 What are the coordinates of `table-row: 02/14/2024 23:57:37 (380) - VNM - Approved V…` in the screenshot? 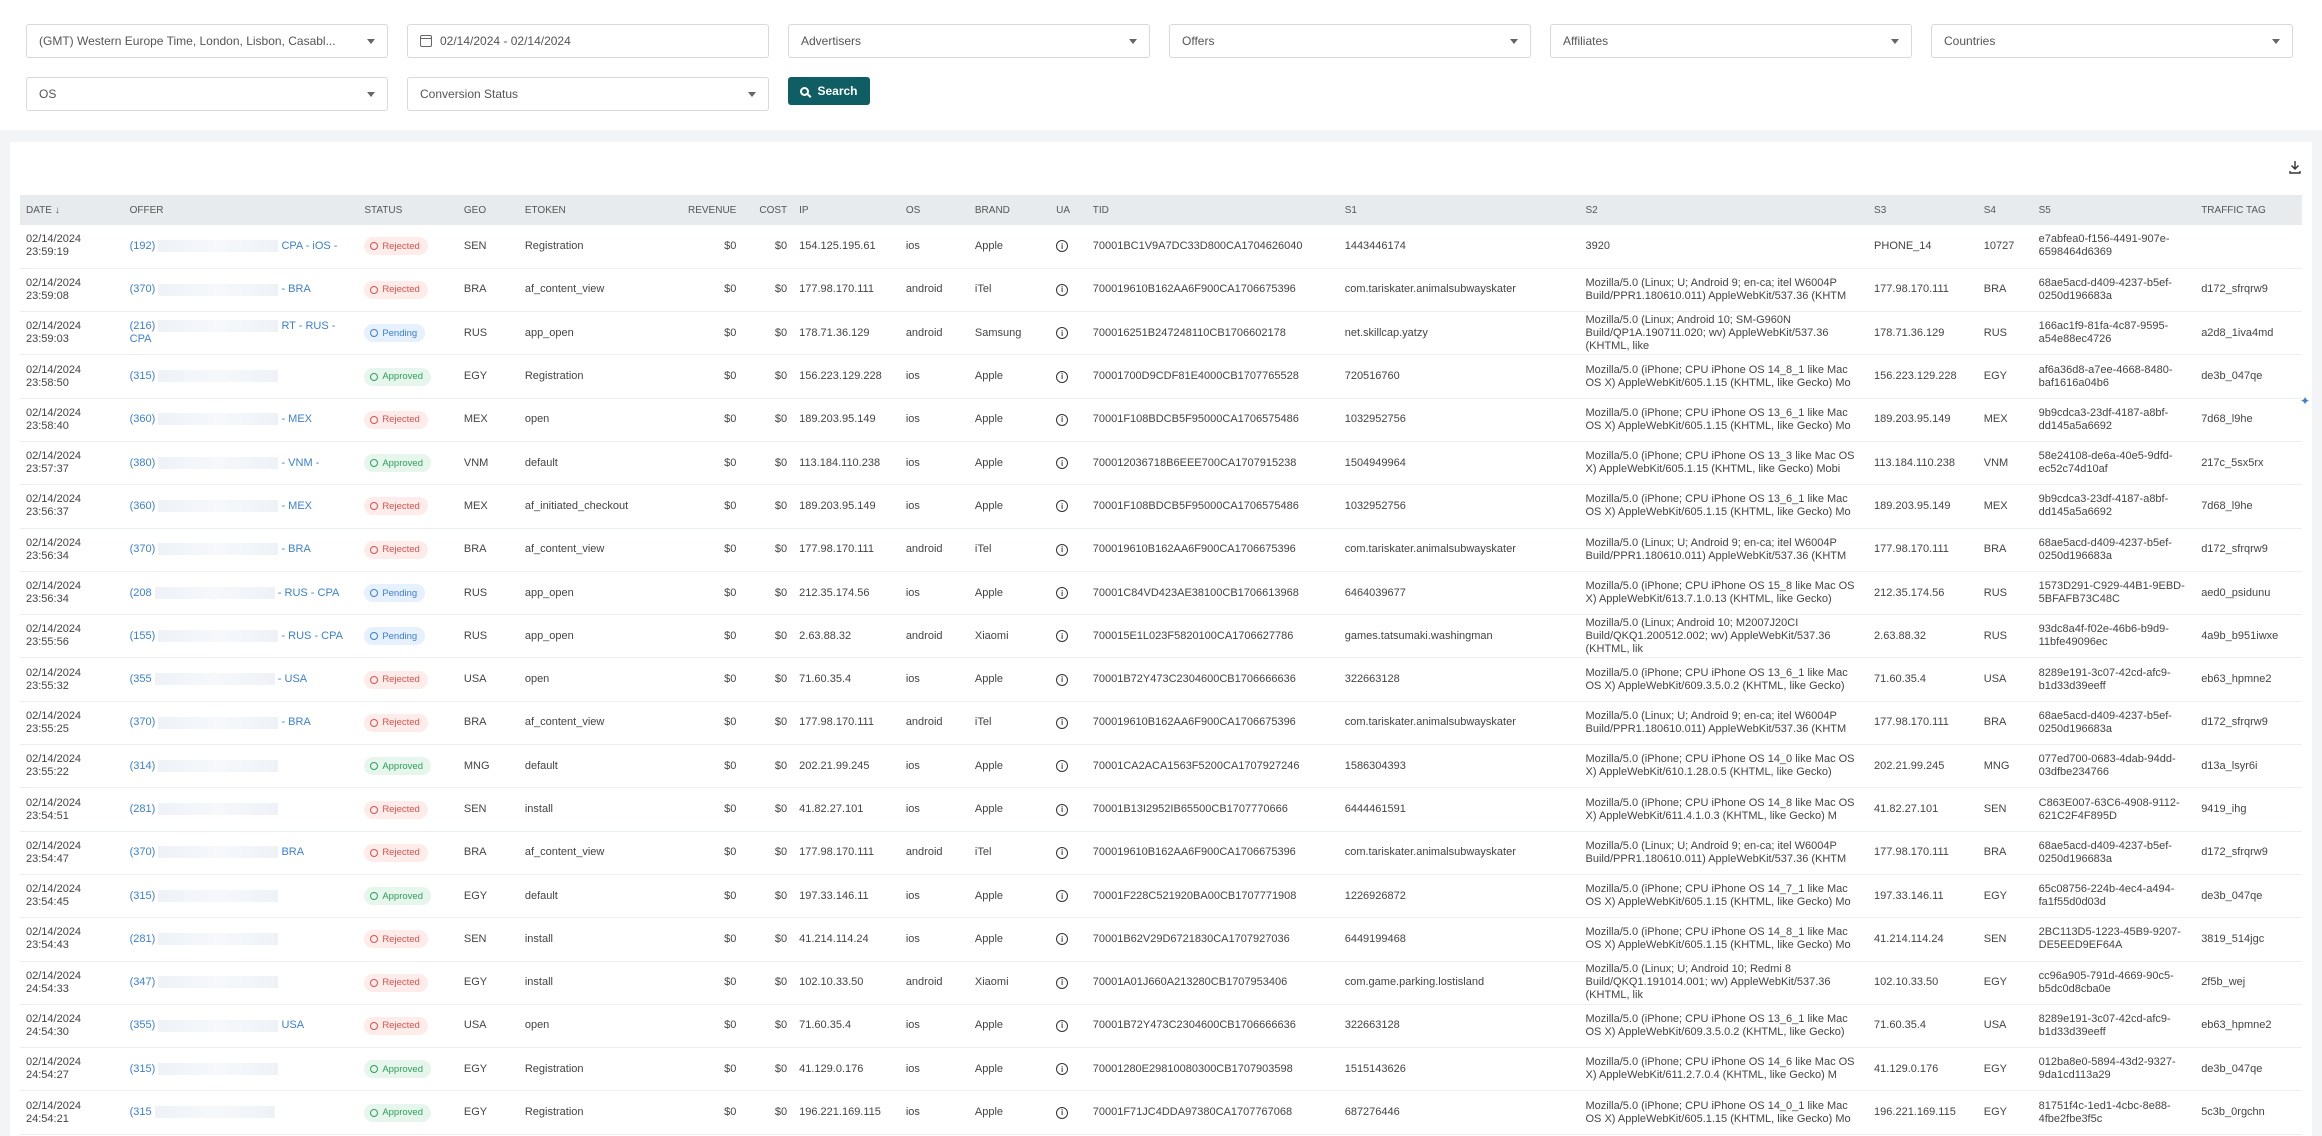 It's located at (1161, 463).